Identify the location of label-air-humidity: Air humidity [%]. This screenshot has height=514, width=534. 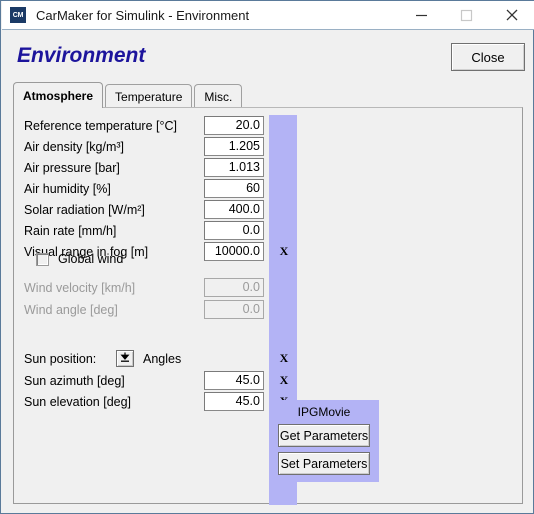
(67, 188).